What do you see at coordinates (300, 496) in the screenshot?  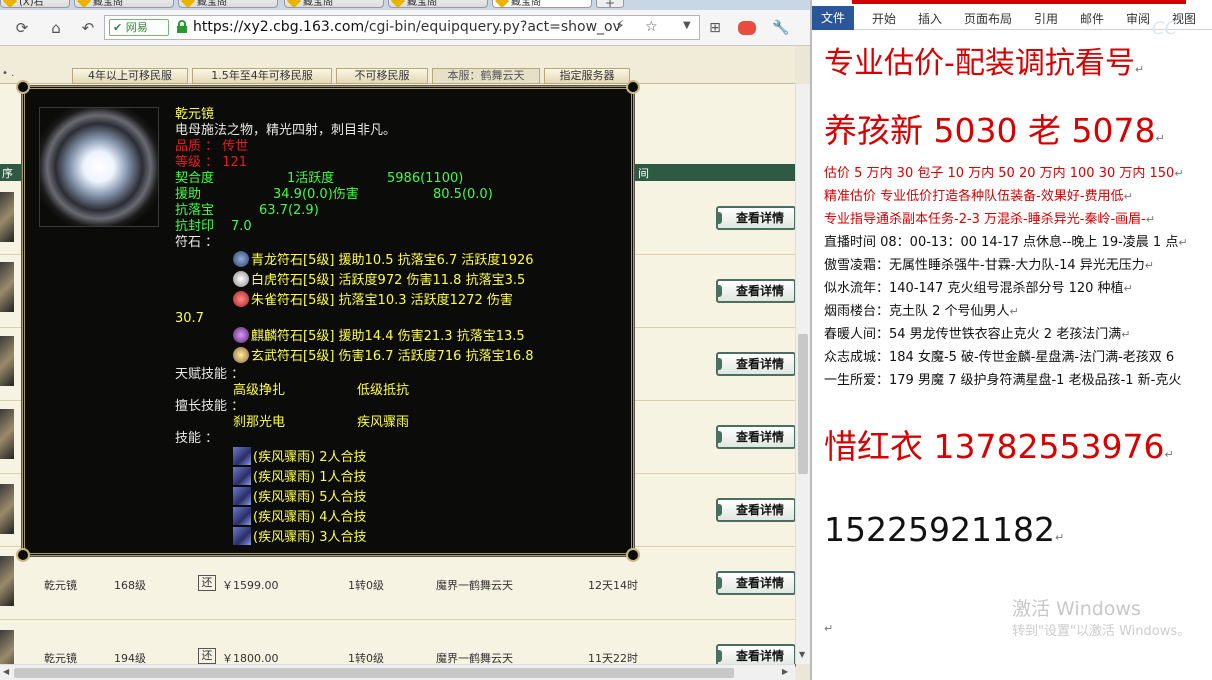 I see `combo-skill-line: (疾风骤雨) 5人合技` at bounding box center [300, 496].